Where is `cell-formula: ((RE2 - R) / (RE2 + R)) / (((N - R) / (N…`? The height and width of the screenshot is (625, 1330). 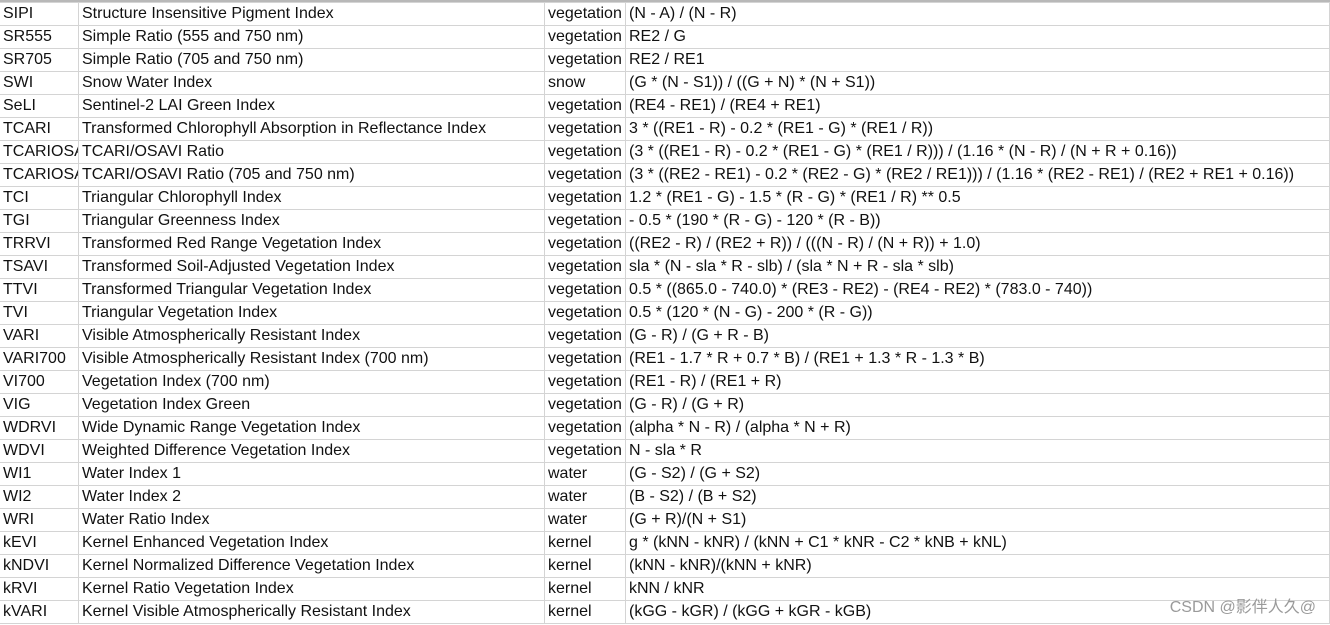
cell-formula: ((RE2 - R) / (RE2 + R)) / (((N - R) / (N… is located at coordinates (977, 244).